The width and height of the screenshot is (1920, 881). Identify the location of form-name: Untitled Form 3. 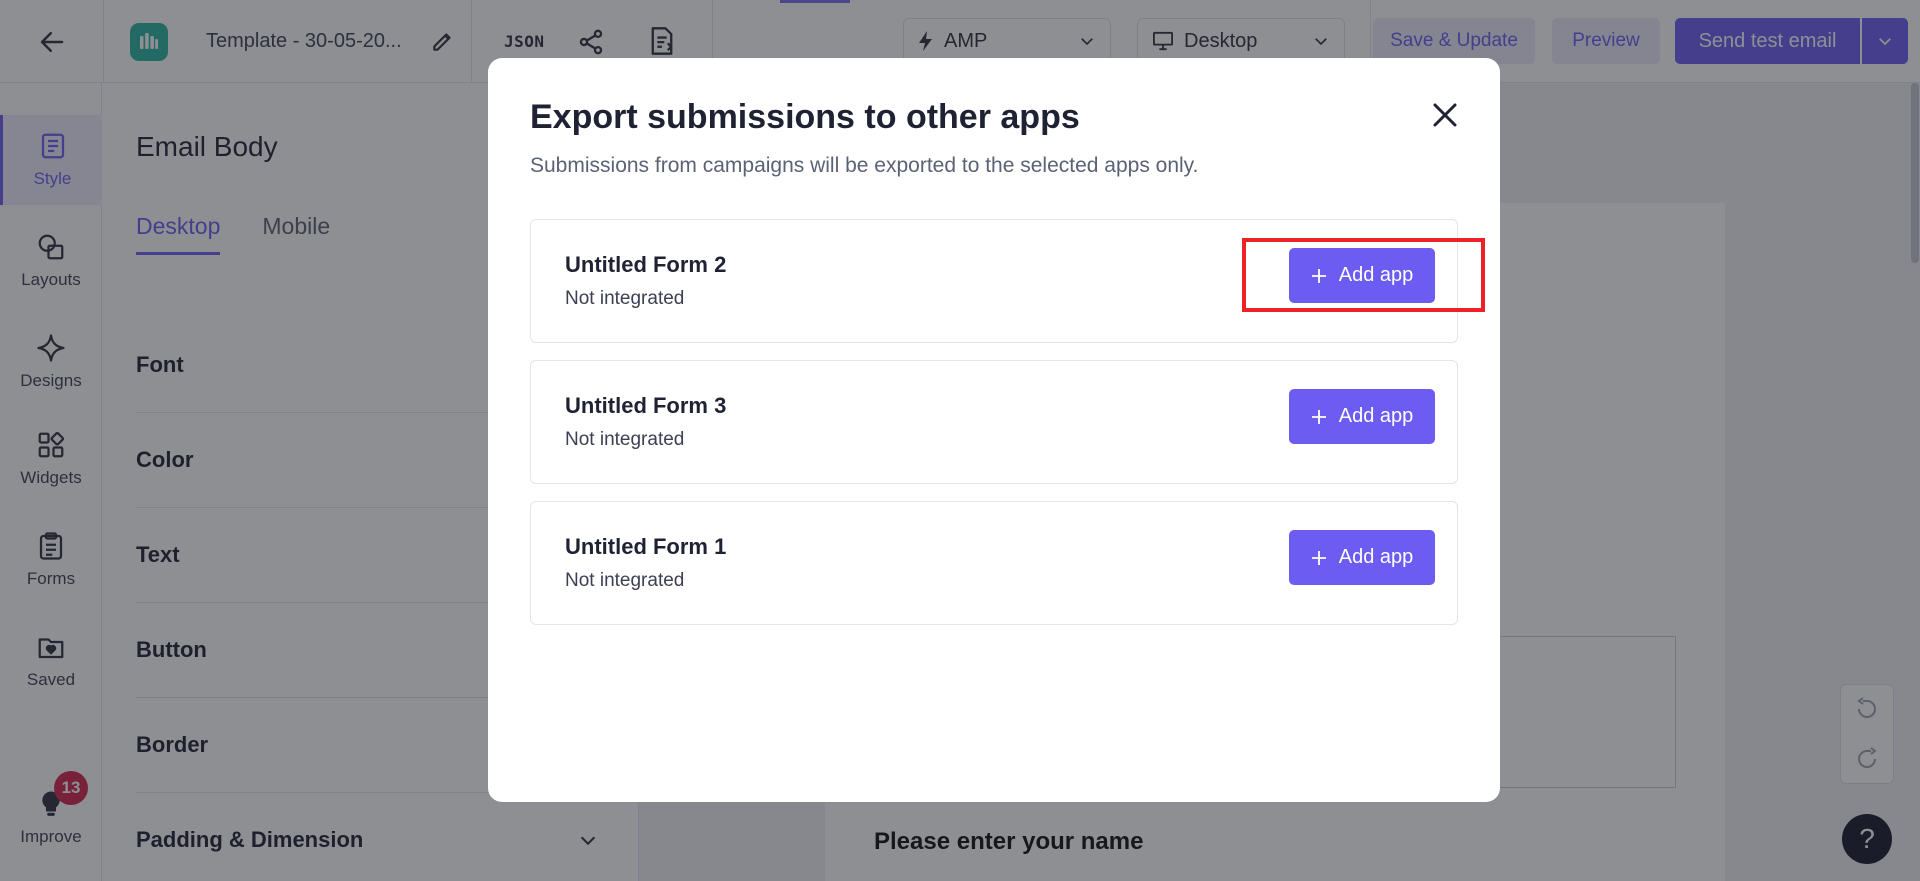
(646, 405).